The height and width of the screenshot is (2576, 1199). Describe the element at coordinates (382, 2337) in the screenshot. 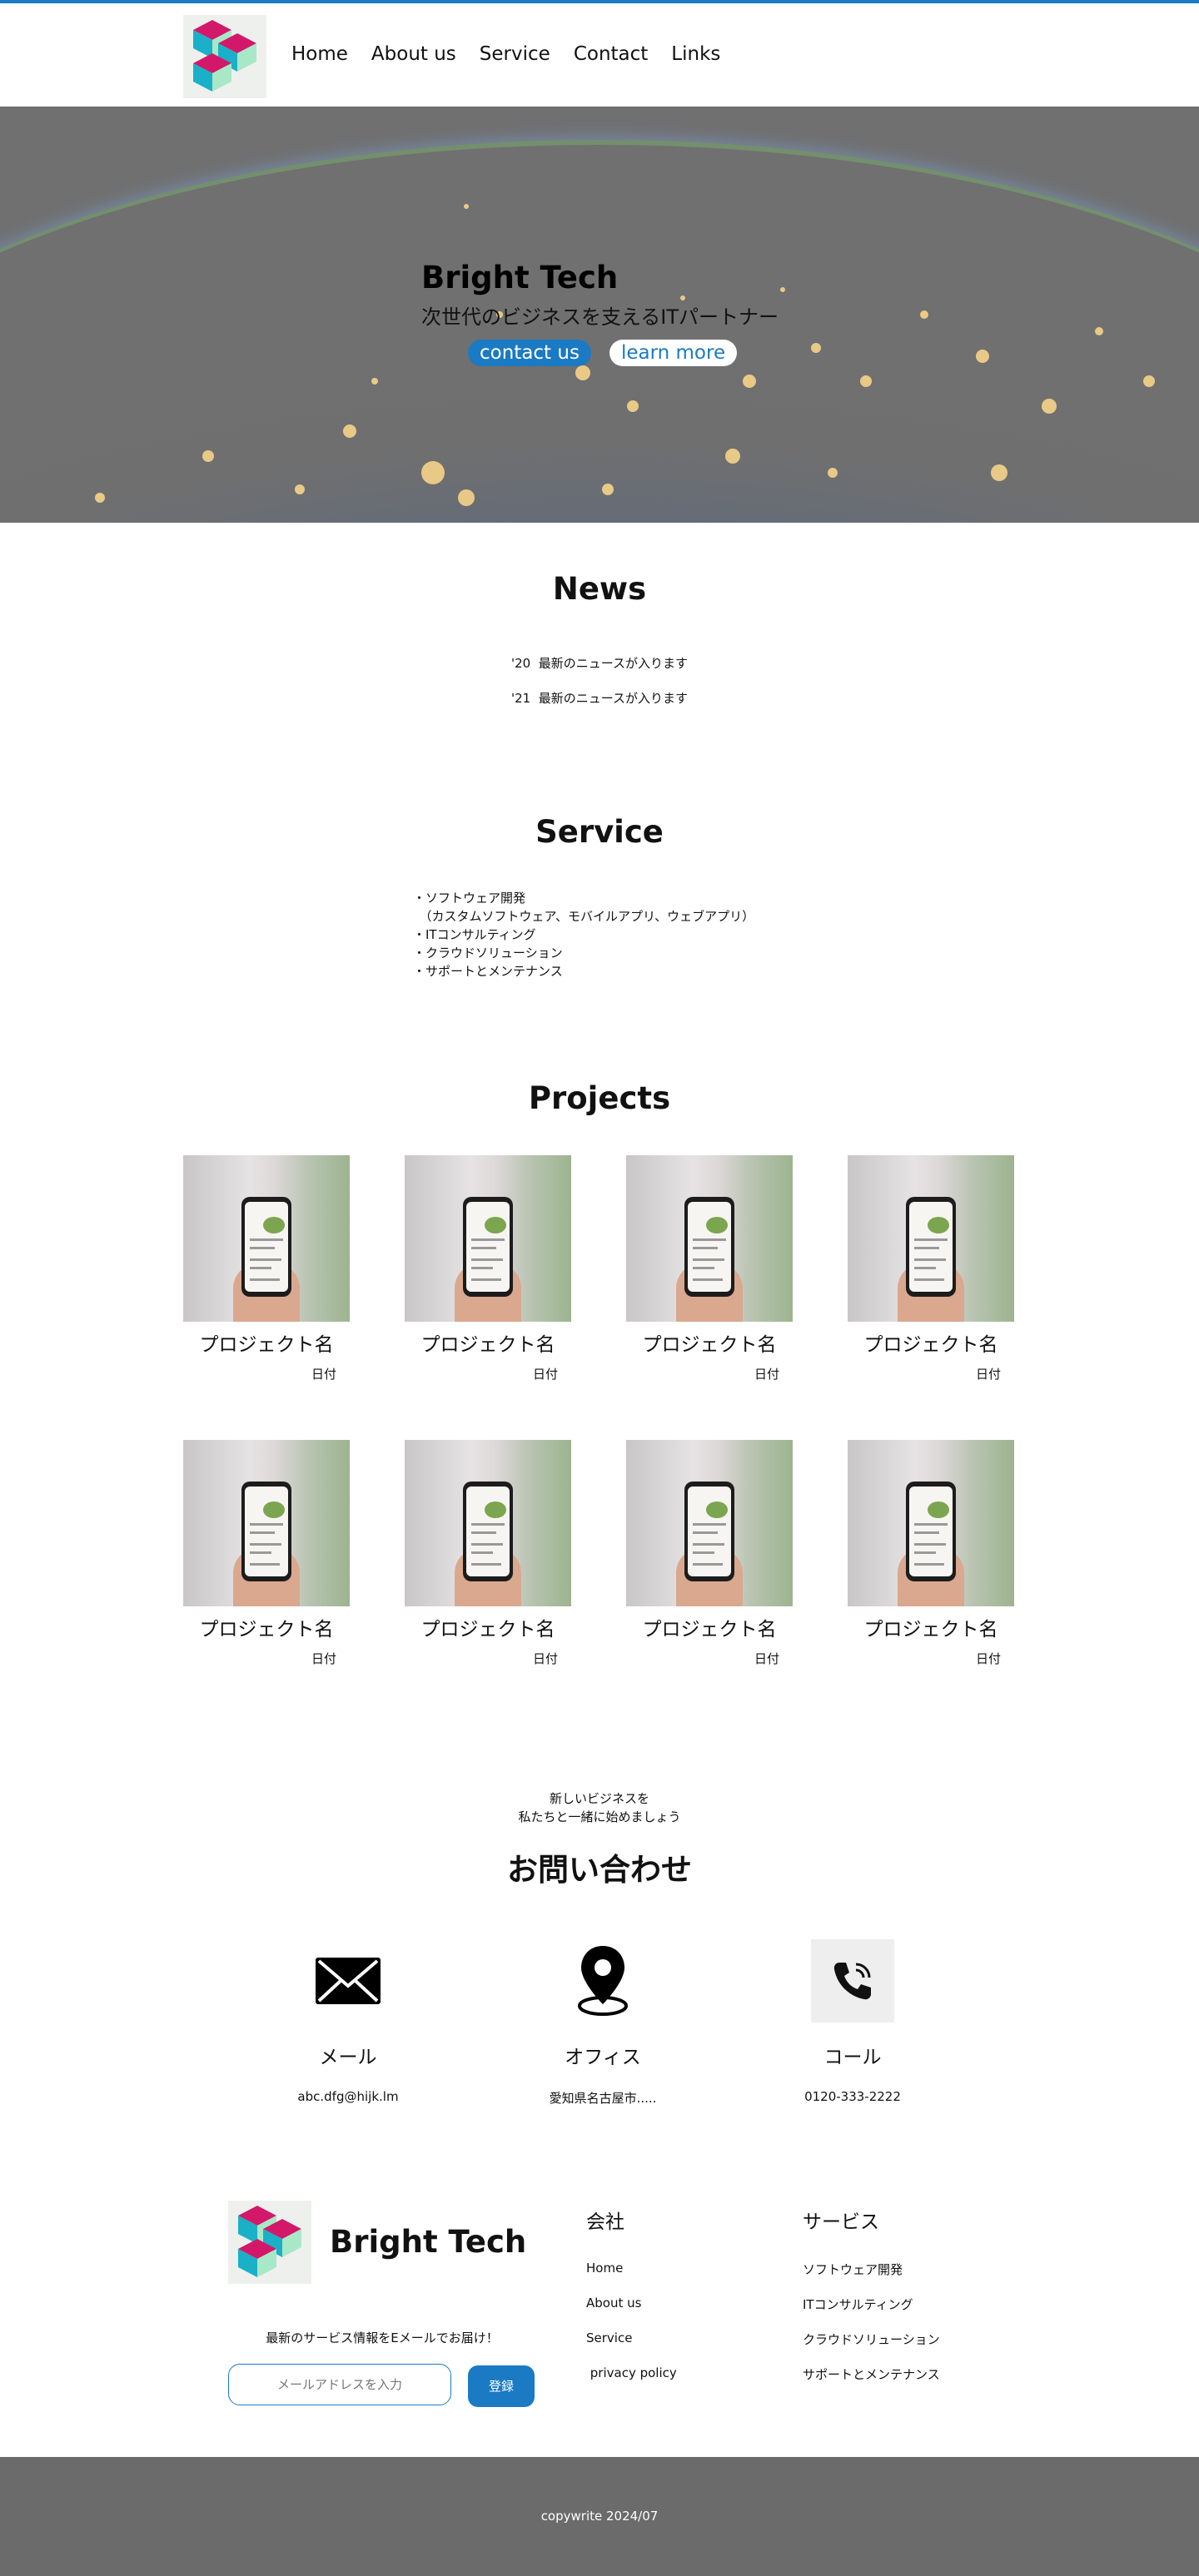

I see `newsletter-text: 最新のサービス情報をEメールでお届け！` at that location.